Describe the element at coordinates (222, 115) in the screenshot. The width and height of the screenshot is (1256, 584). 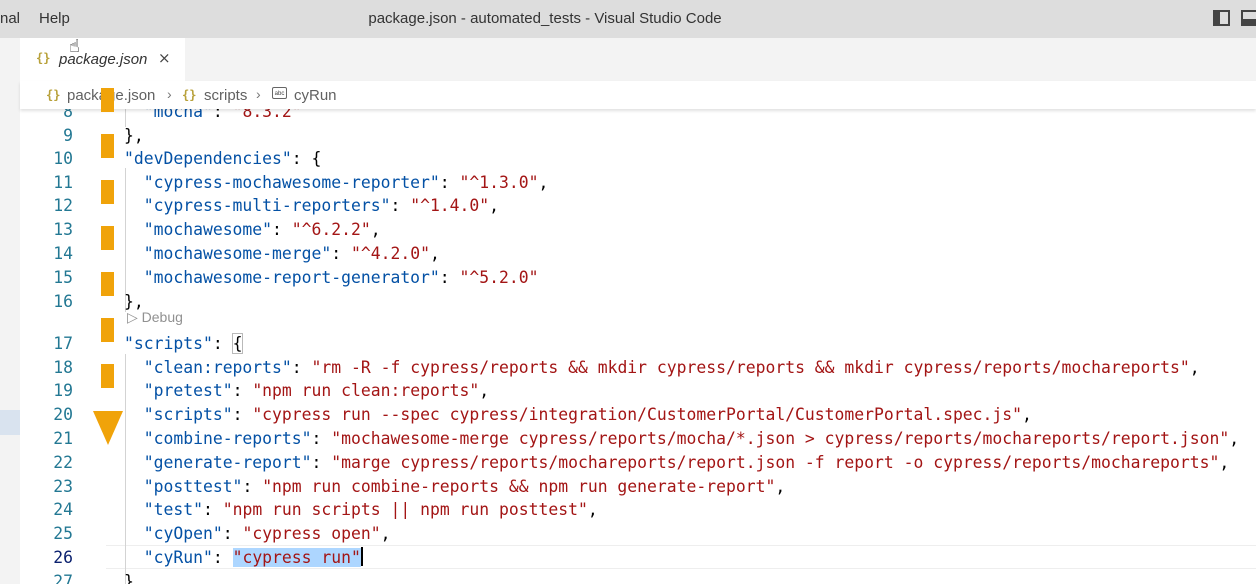
I see `code-text: "mocha": "8.3.2"` at that location.